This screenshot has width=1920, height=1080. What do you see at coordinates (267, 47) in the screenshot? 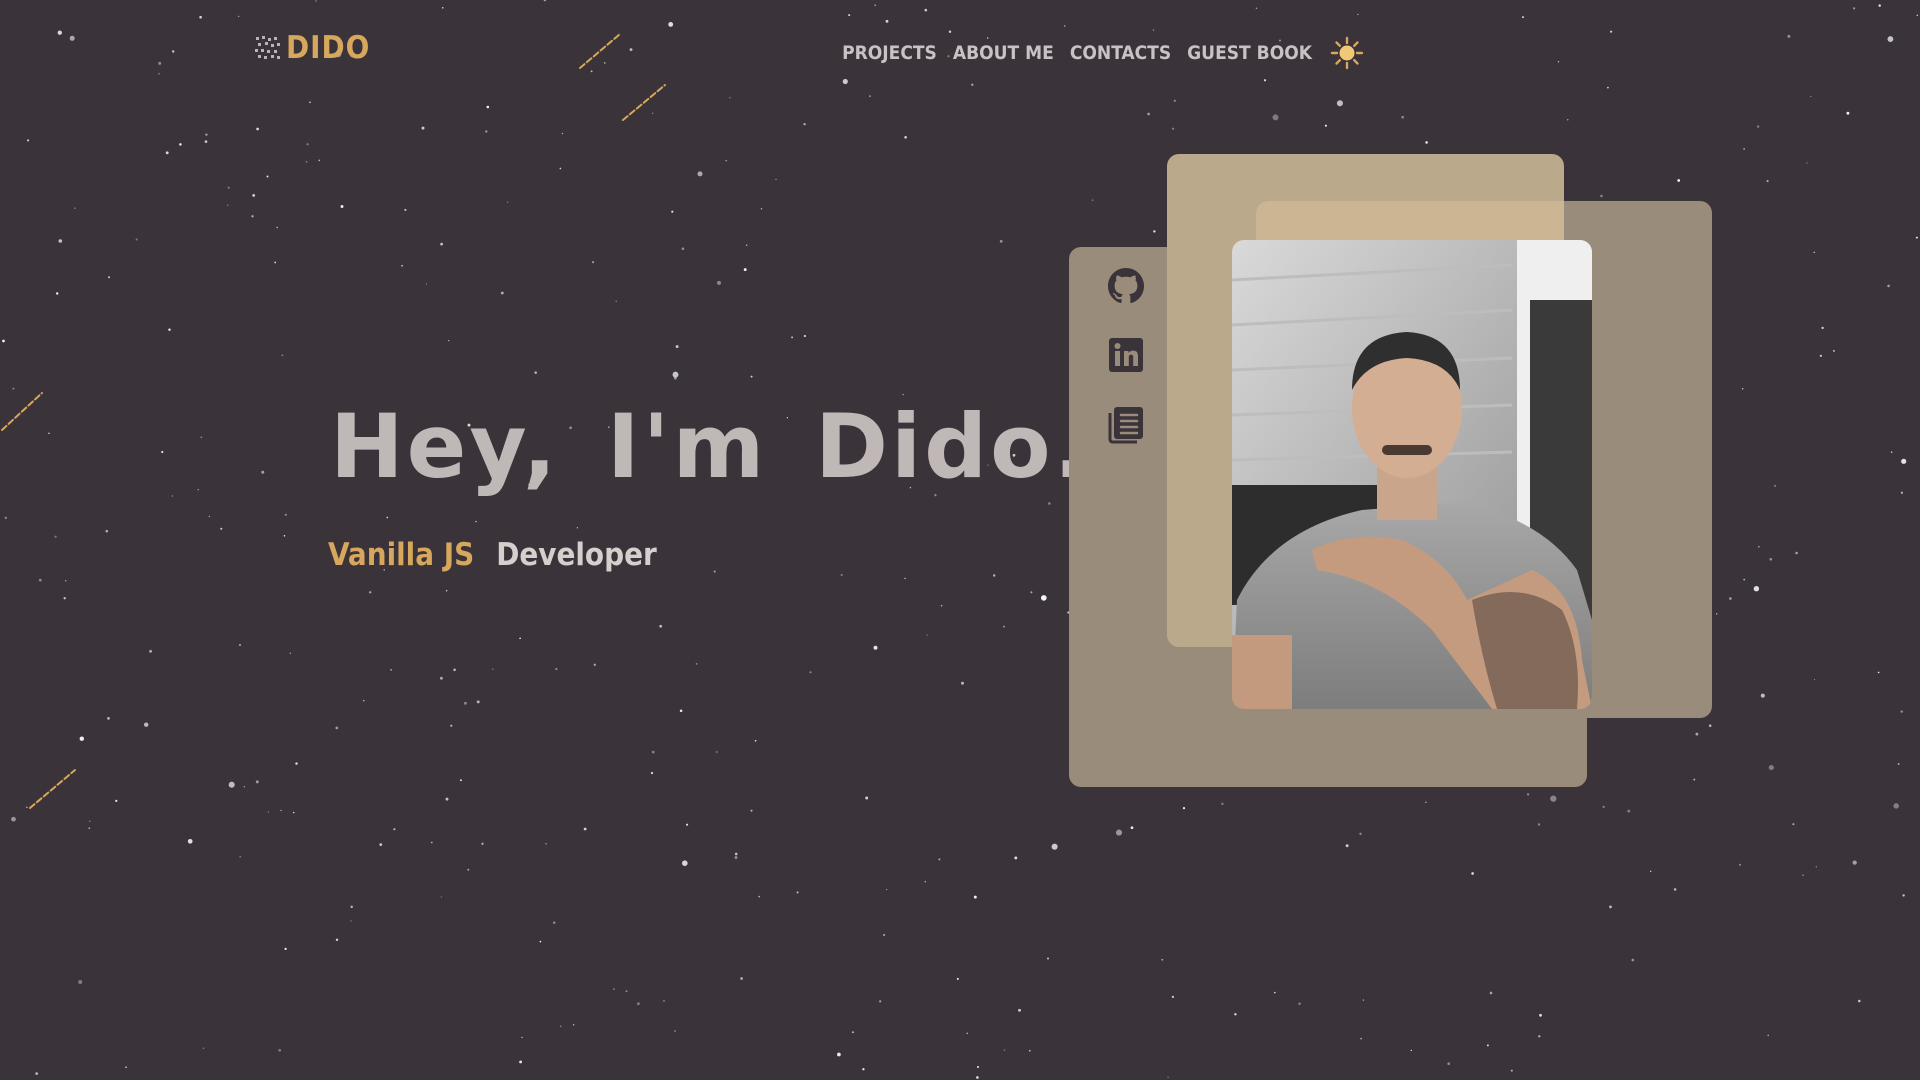
I see `logo-mark-icon` at bounding box center [267, 47].